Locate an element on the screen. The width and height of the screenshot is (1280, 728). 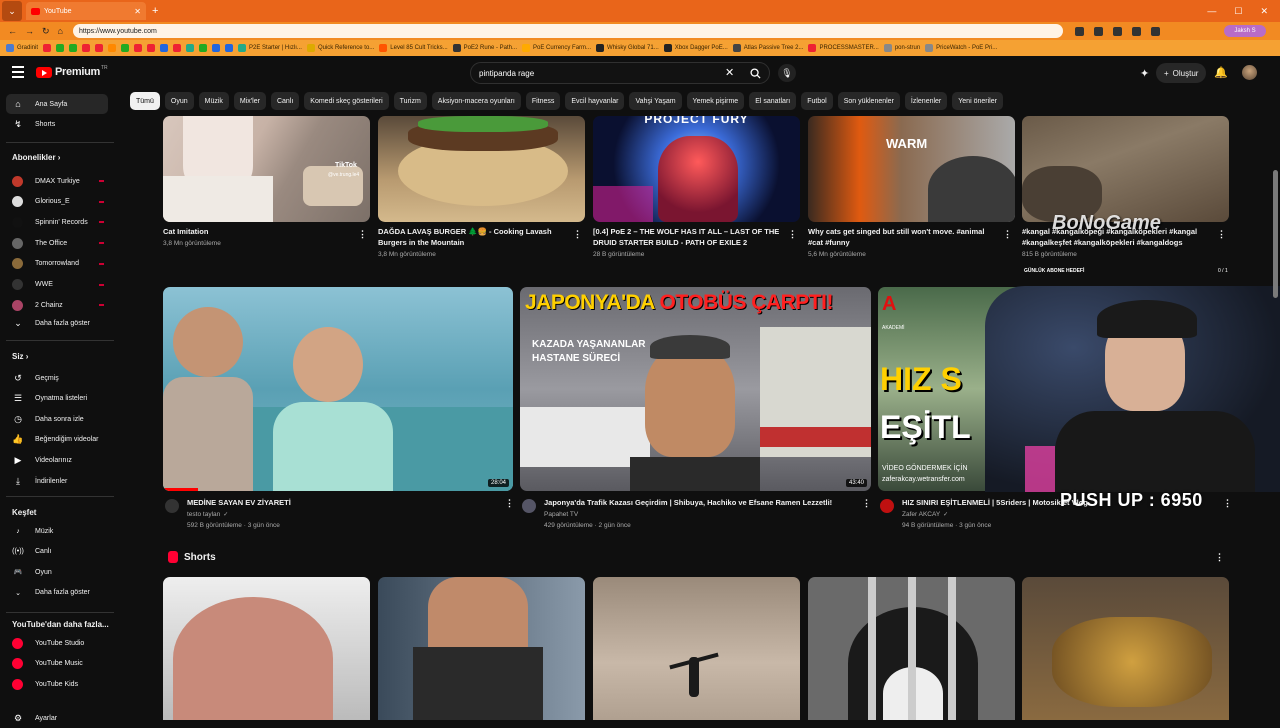
hamburger-menu-icon is located at coordinates (18, 72).